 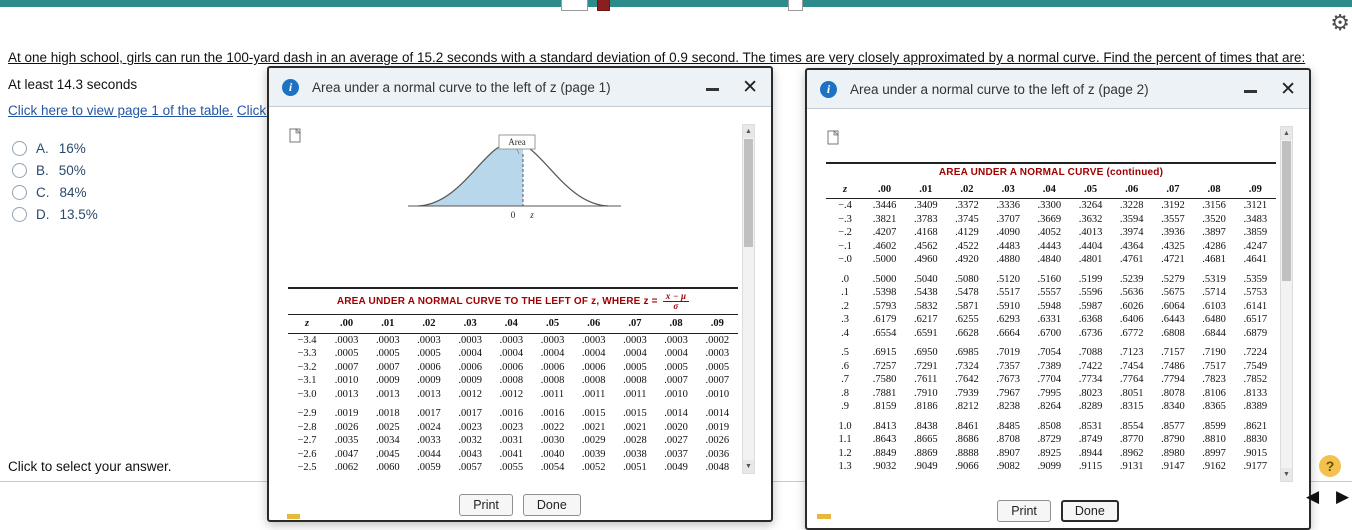 What do you see at coordinates (517, 142) in the screenshot?
I see `area-label: Area` at bounding box center [517, 142].